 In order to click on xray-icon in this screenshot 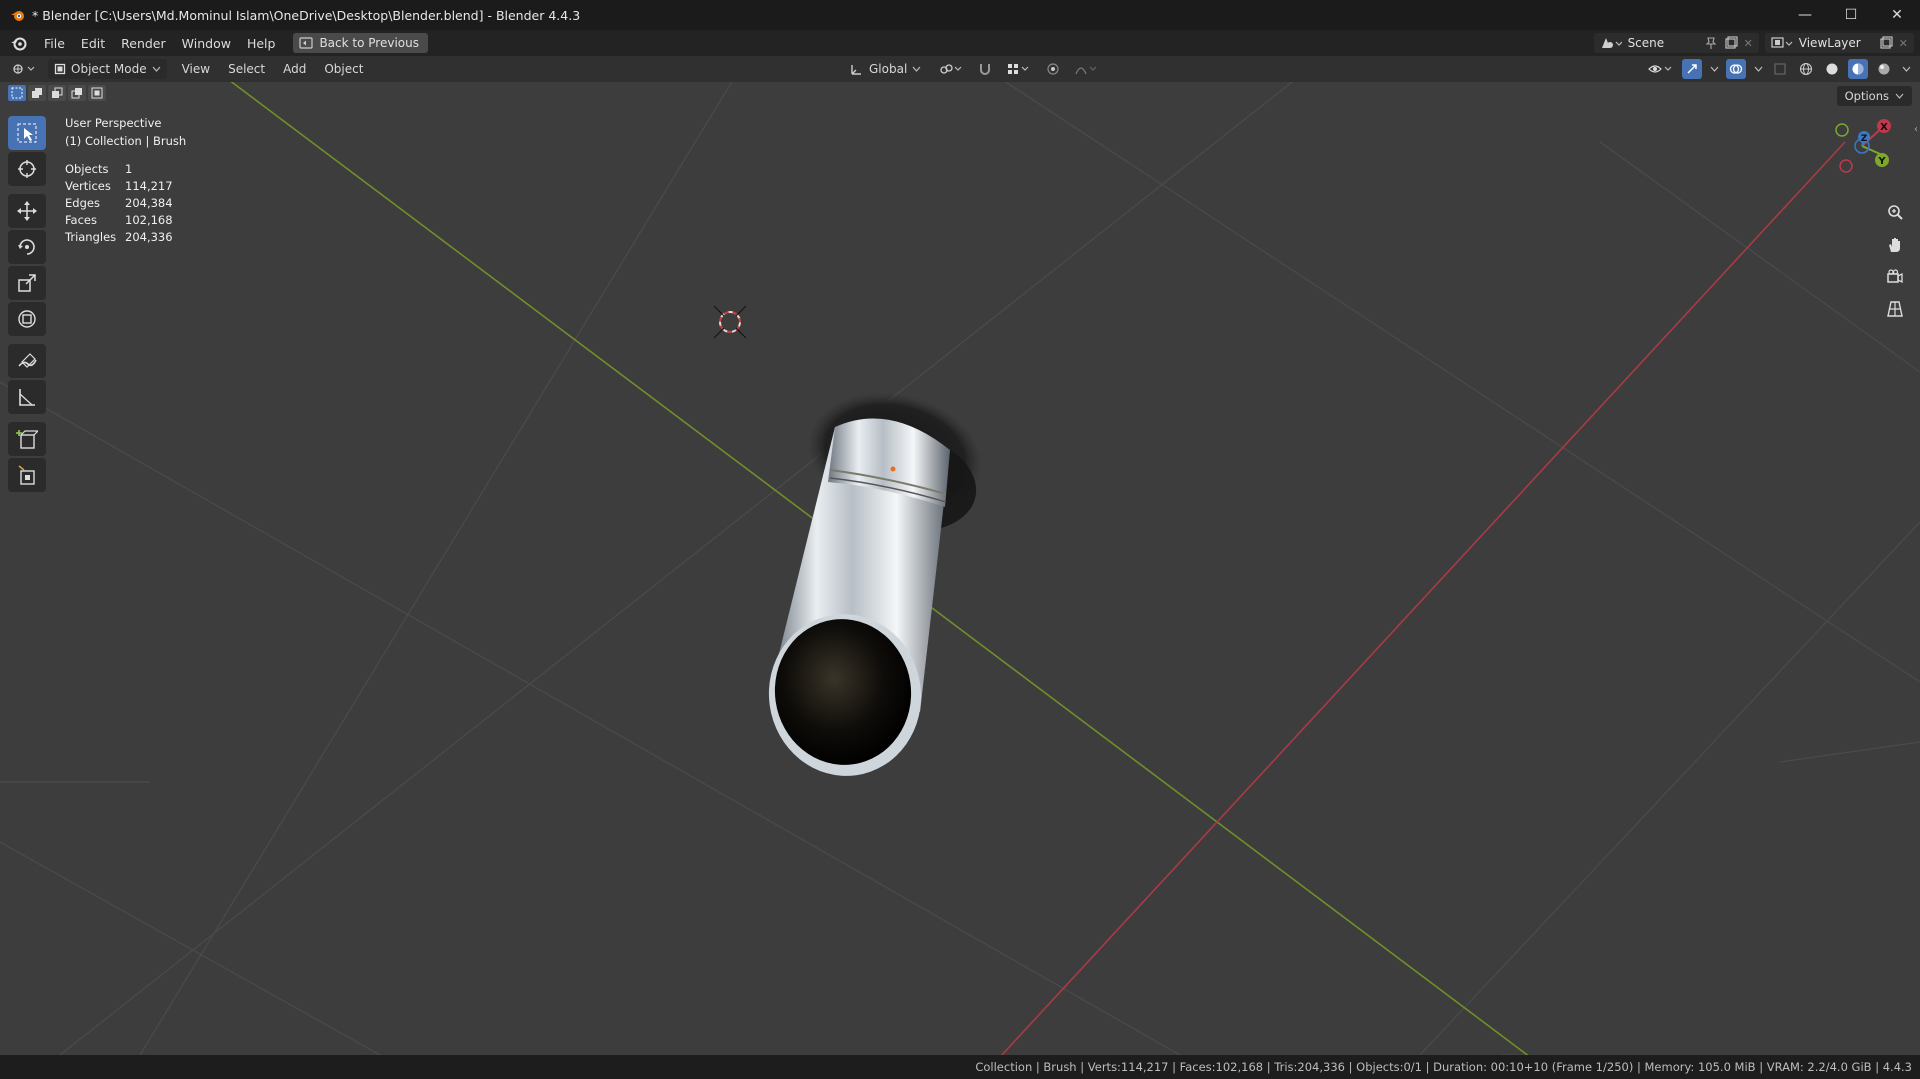, I will do `click(1780, 69)`.